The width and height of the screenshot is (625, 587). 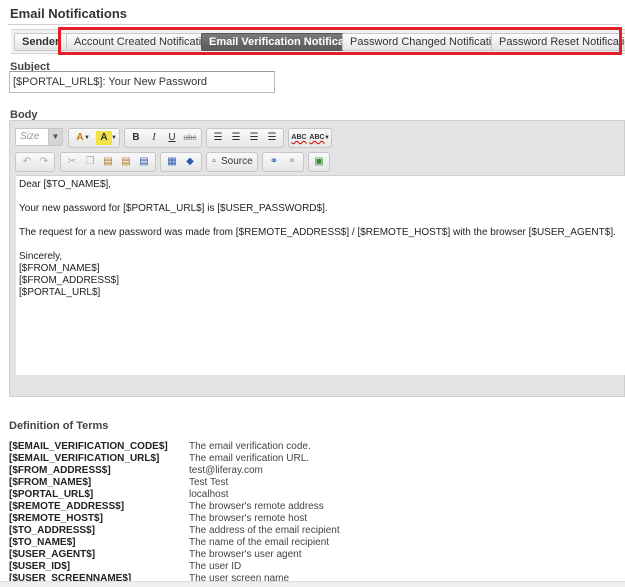 What do you see at coordinates (88, 446) in the screenshot?
I see `term: [$EMAIL_VERIFICATION_CODE$]` at bounding box center [88, 446].